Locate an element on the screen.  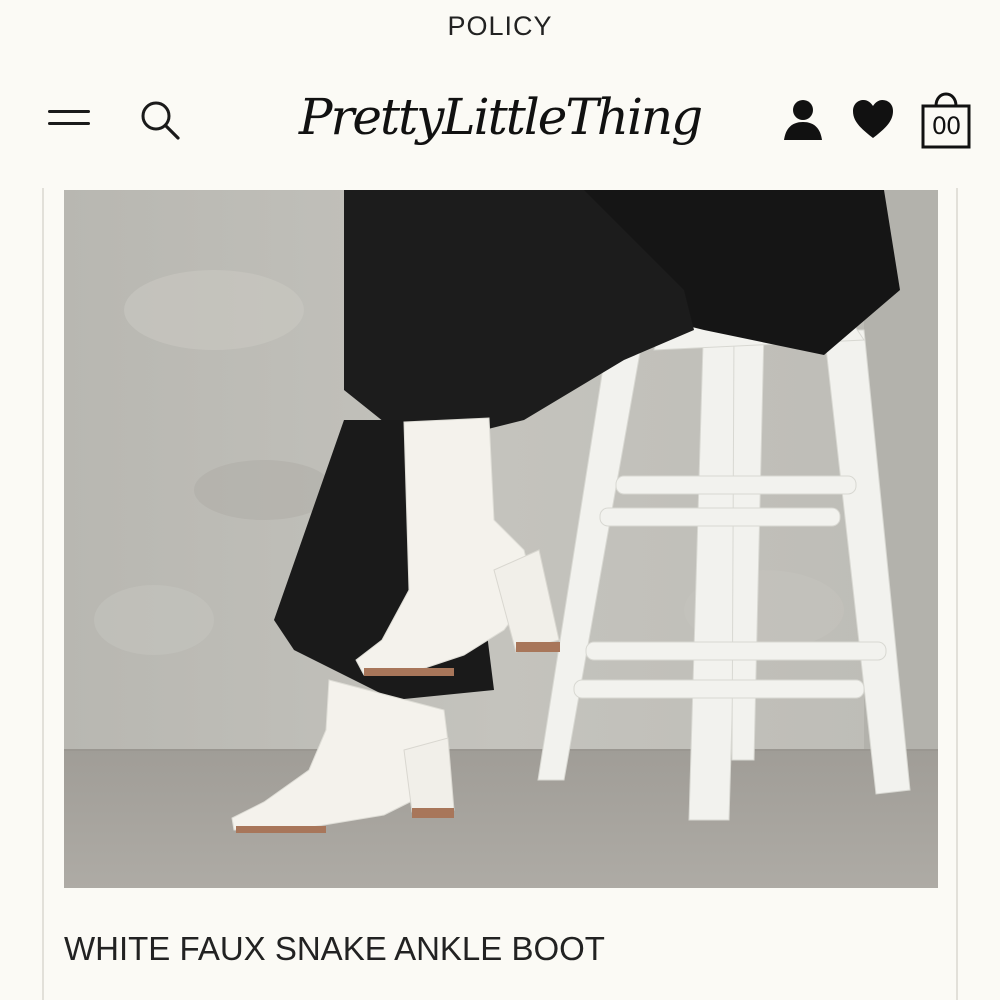
card-border-right is located at coordinates (957, 594).